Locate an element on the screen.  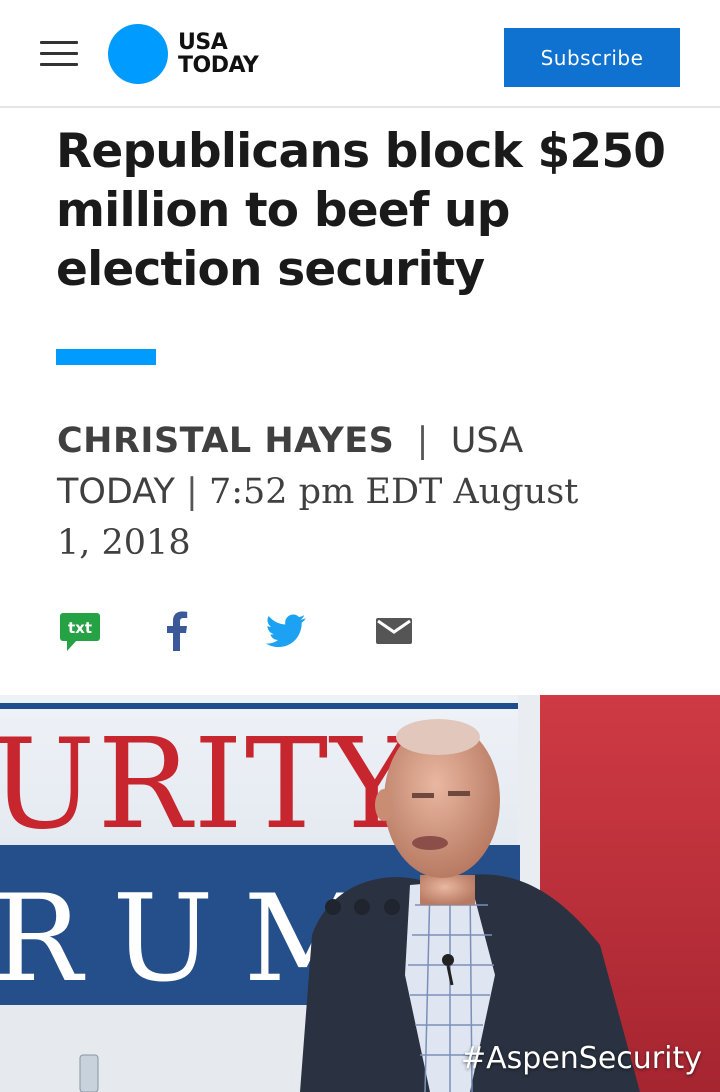
photo-hashtag-caption: #AspenSecurity is located at coordinates (581, 1058).